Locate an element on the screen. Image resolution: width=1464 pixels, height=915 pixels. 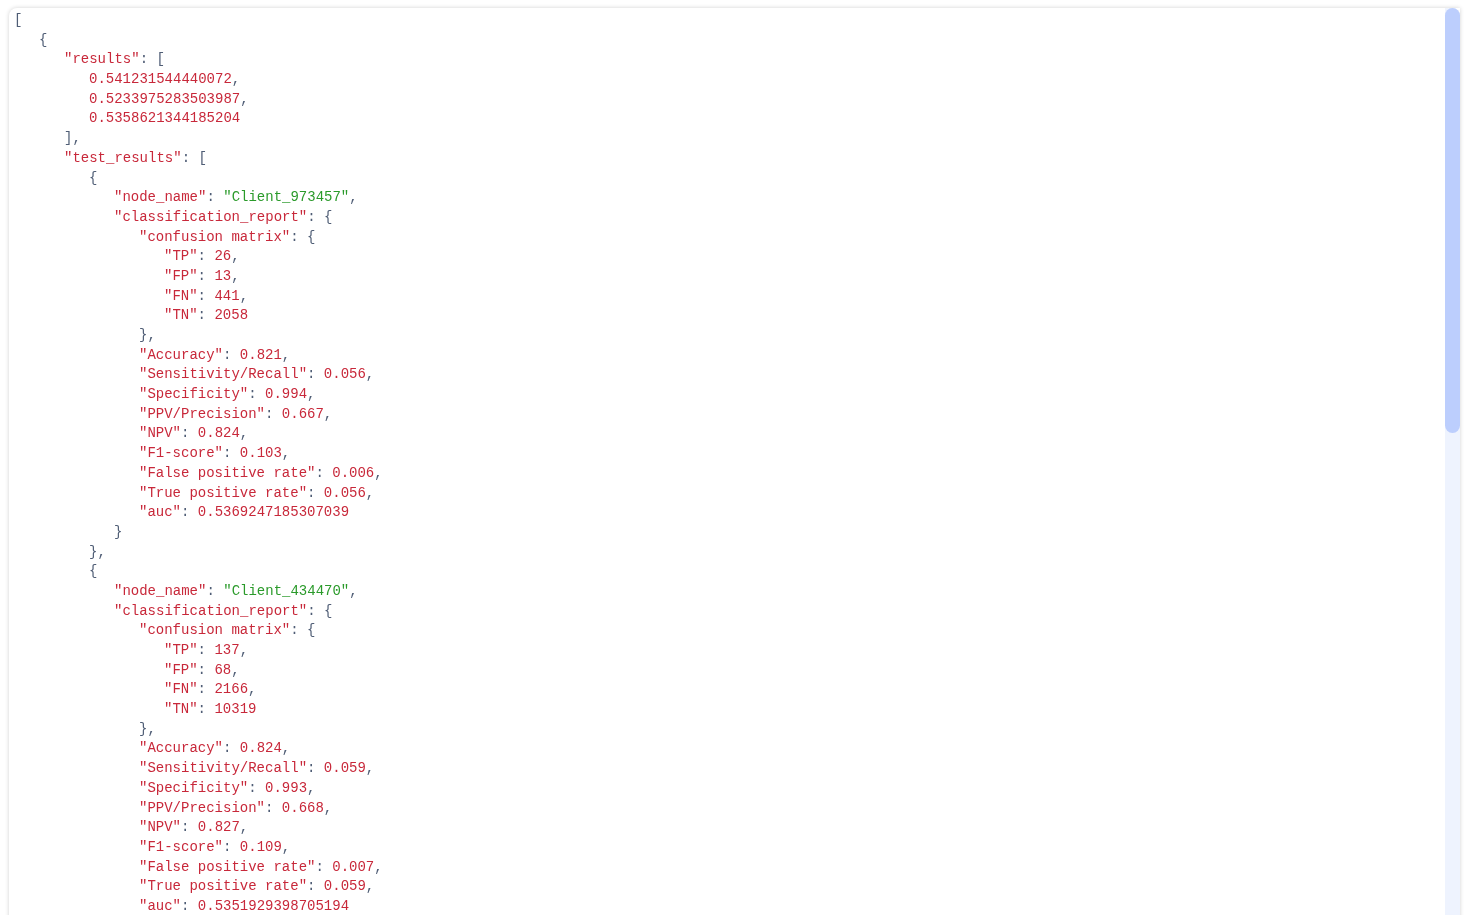
json-number: 0.824 is located at coordinates (218, 433).